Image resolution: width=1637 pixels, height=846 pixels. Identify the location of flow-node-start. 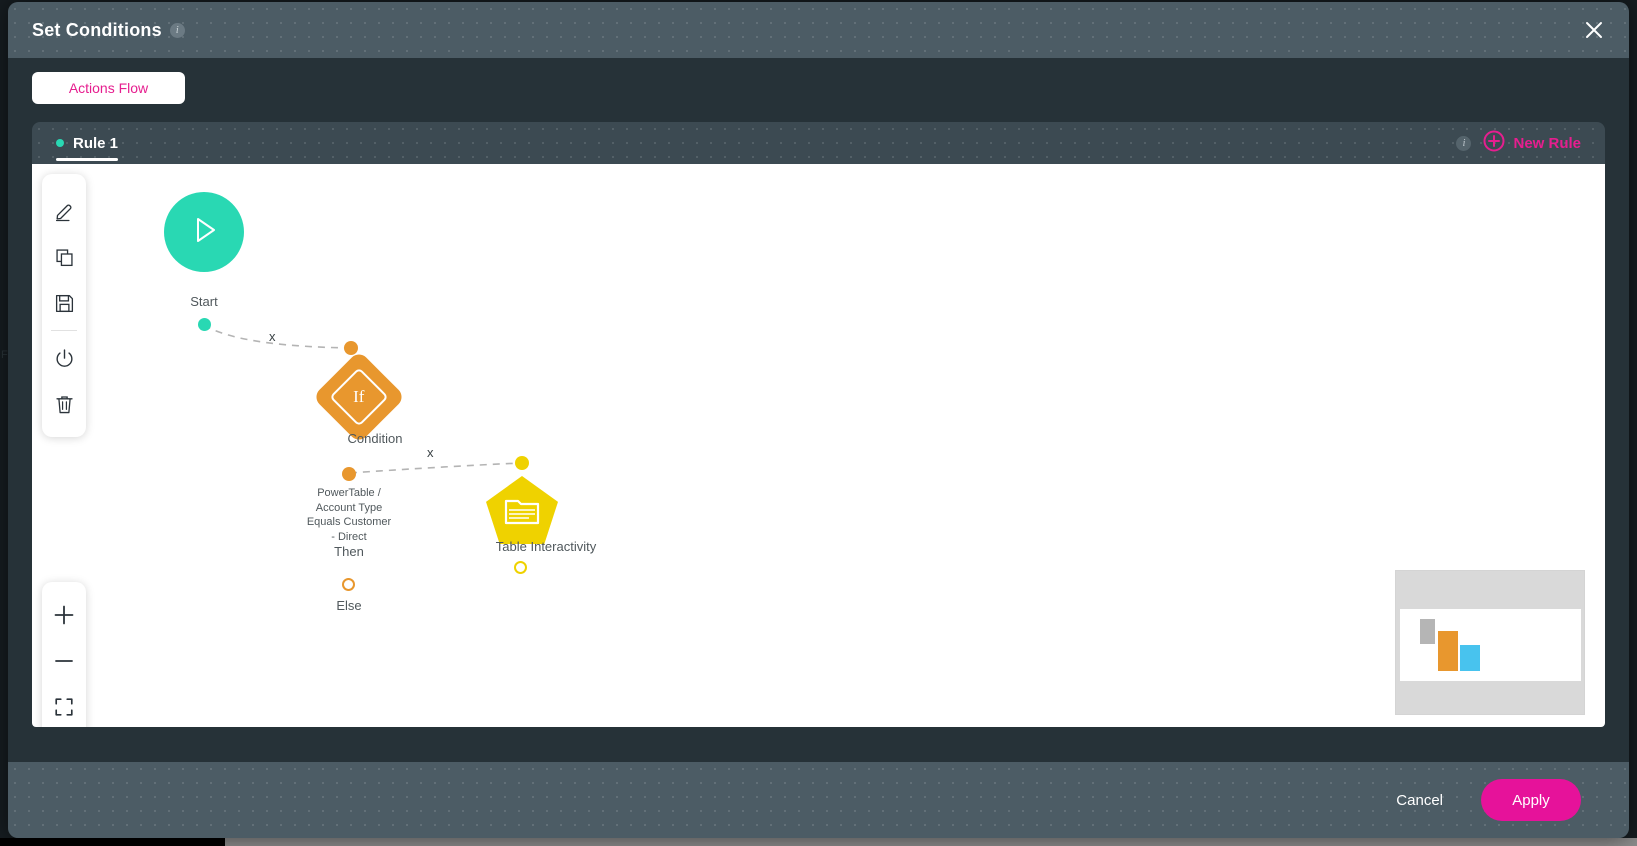
(204, 232).